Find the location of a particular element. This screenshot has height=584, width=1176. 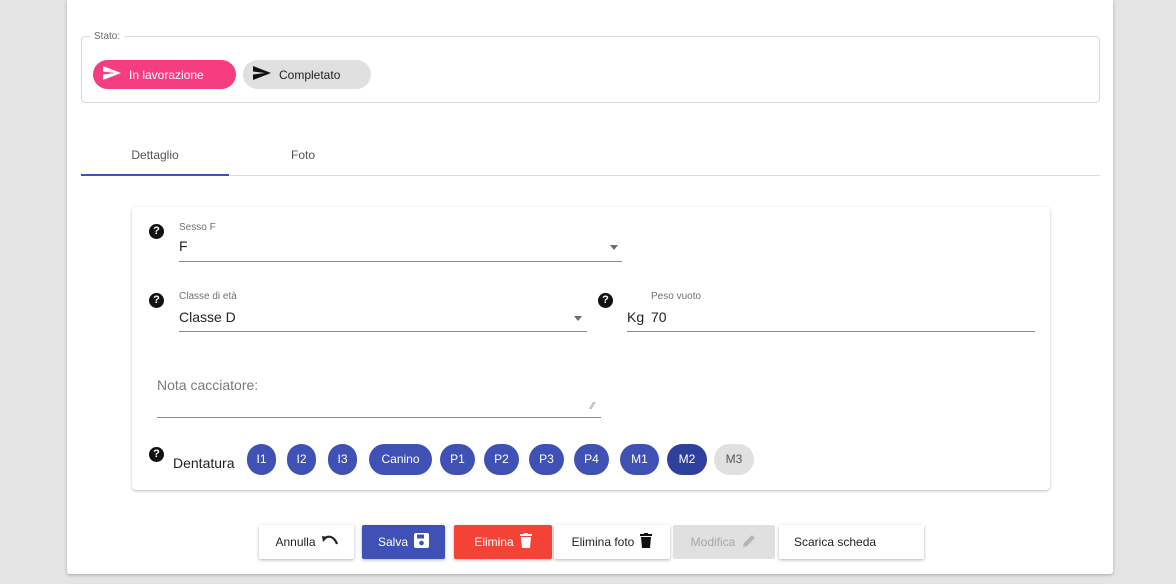

status-chip-completato: Completato is located at coordinates (307, 74).